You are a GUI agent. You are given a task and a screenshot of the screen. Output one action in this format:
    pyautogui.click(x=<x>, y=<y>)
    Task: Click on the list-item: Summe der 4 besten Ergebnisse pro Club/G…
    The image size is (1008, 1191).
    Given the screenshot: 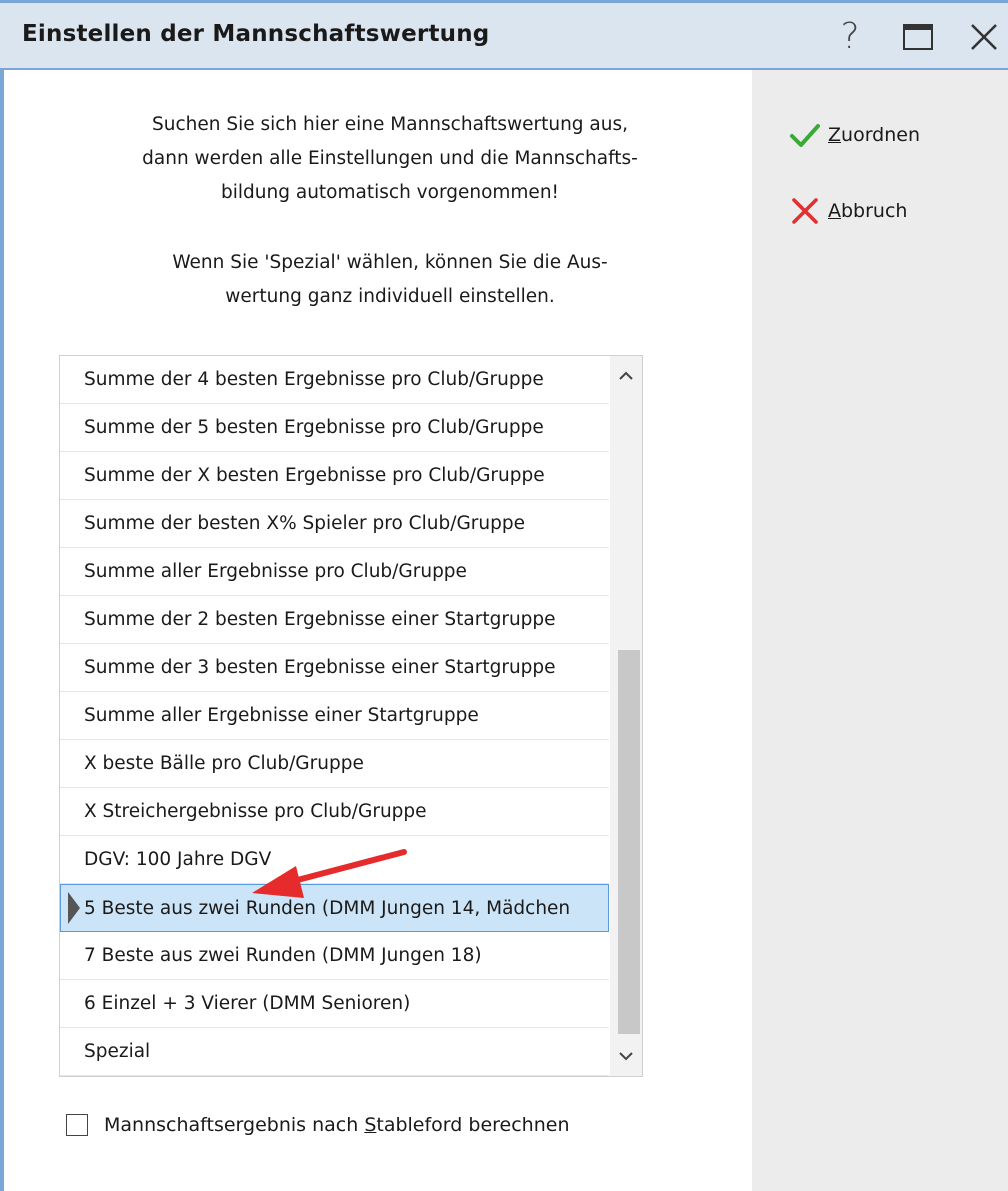 What is the action you would take?
    pyautogui.click(x=334, y=380)
    